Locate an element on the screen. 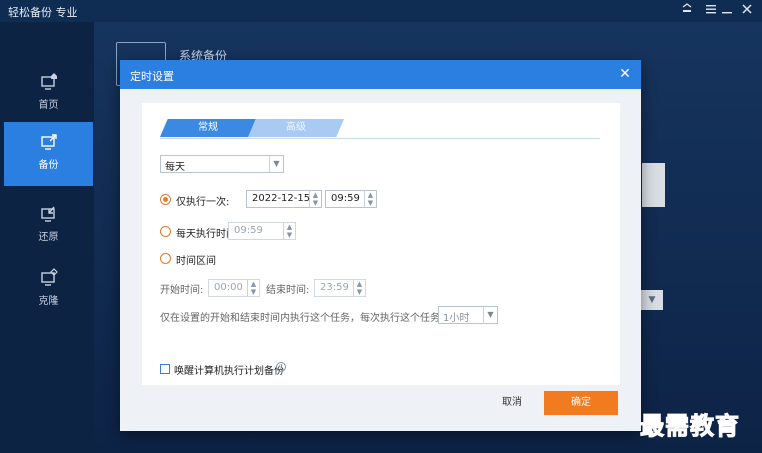 The width and height of the screenshot is (762, 453). start-time-field: 00:00 ▲ ▼ is located at coordinates (234, 288).